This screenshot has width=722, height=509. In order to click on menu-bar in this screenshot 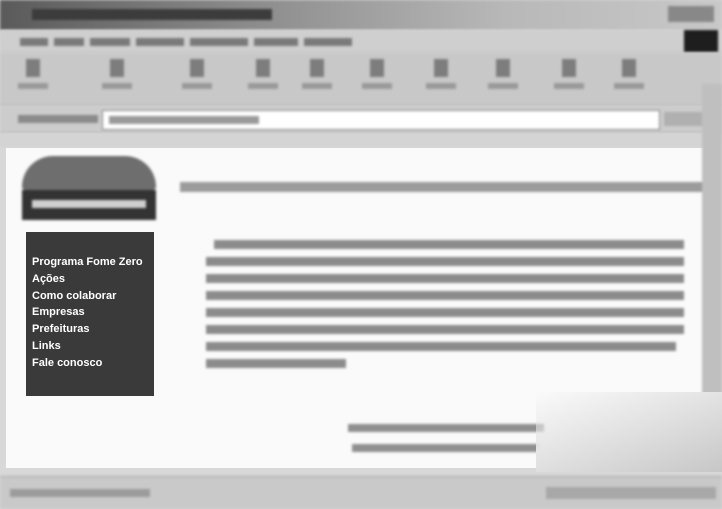, I will do `click(361, 41)`.